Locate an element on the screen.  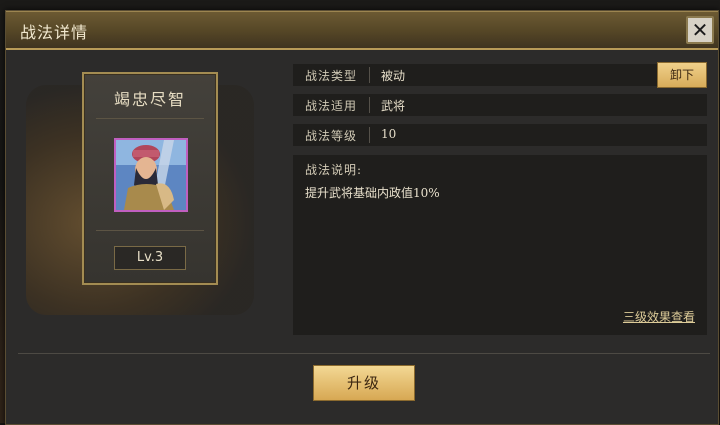
skill-card: 竭忠尽智 Lv.3 is located at coordinates (150, 178).